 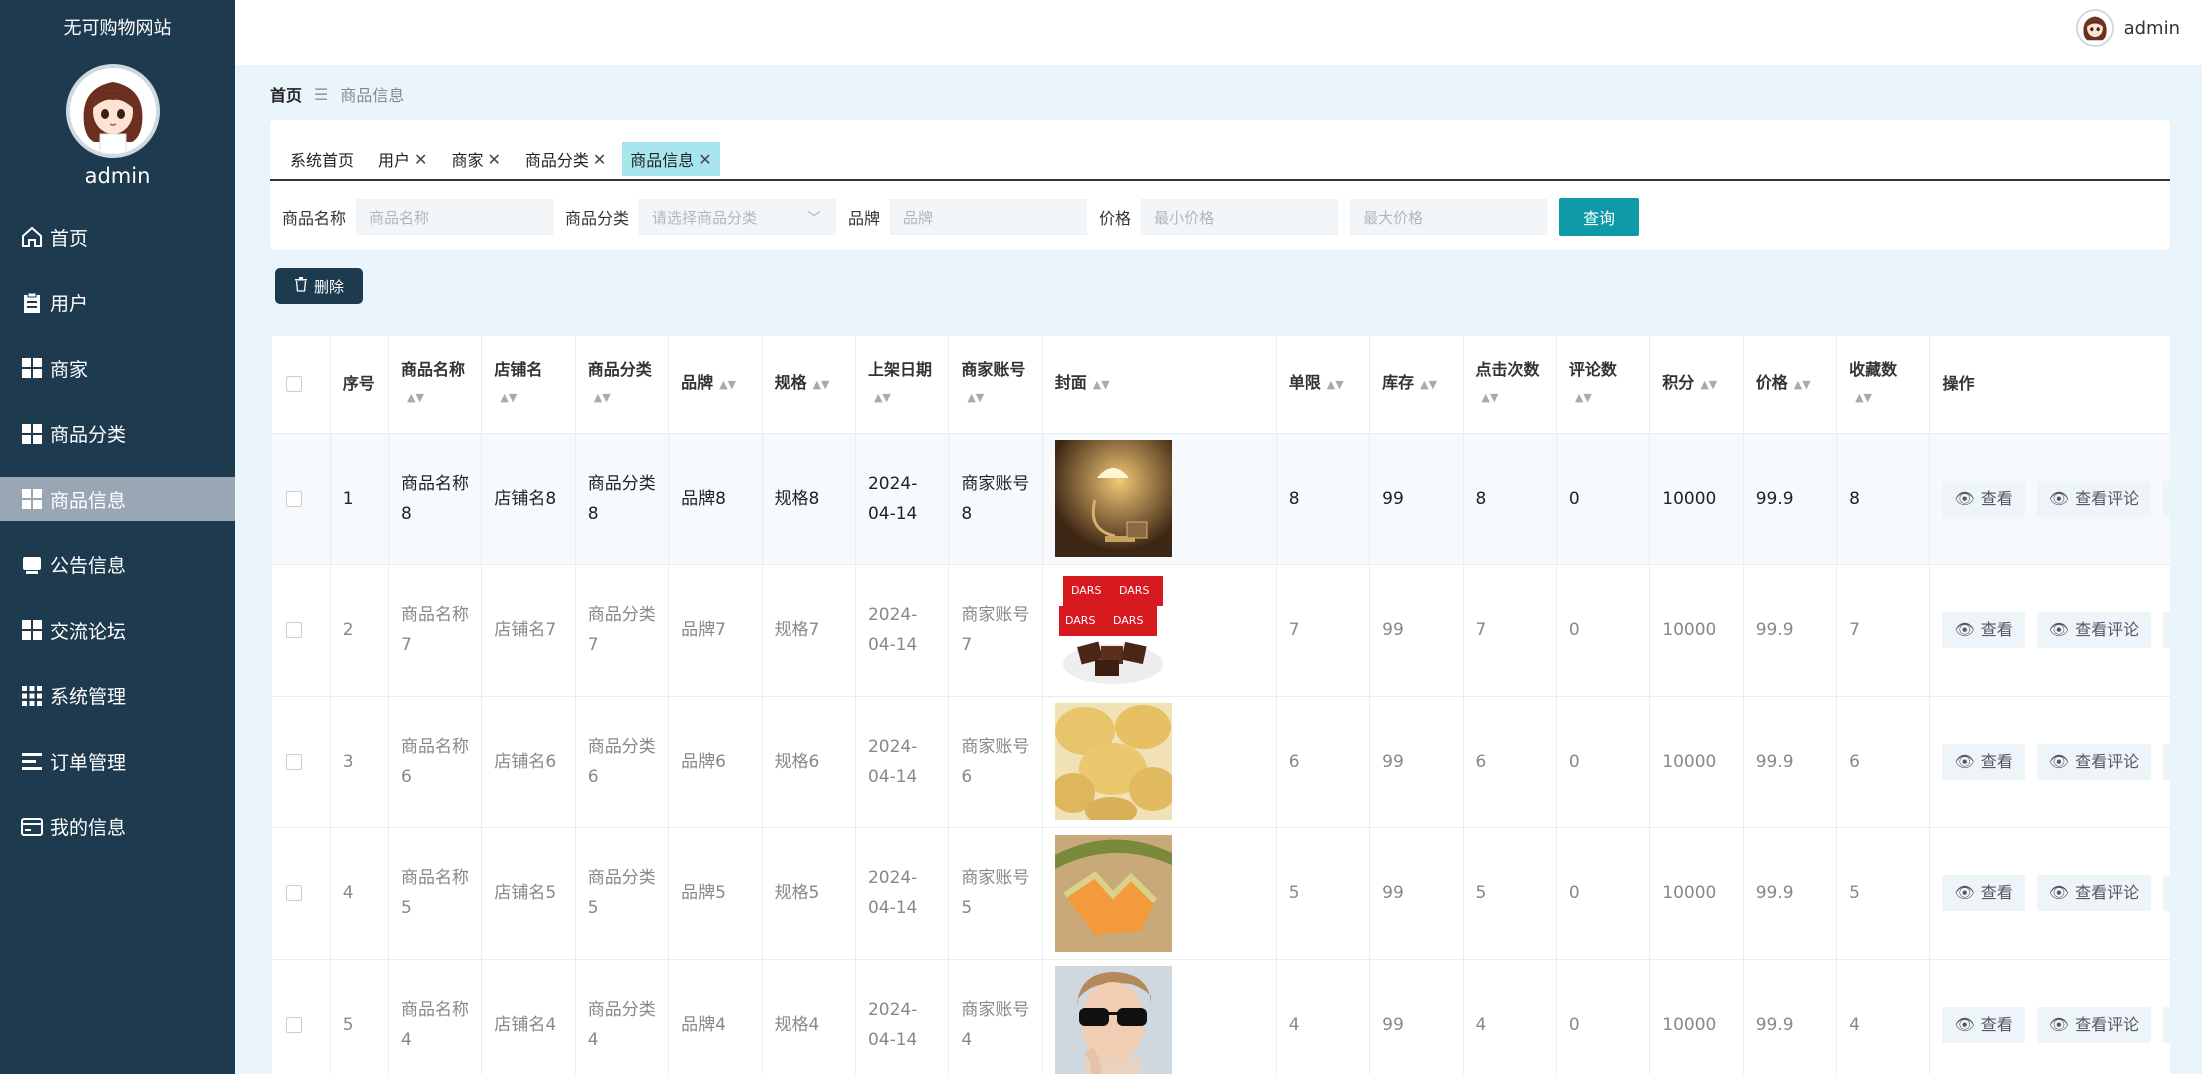 What do you see at coordinates (715, 385) in the screenshot?
I see `column-header: 品牌 ▲▼` at bounding box center [715, 385].